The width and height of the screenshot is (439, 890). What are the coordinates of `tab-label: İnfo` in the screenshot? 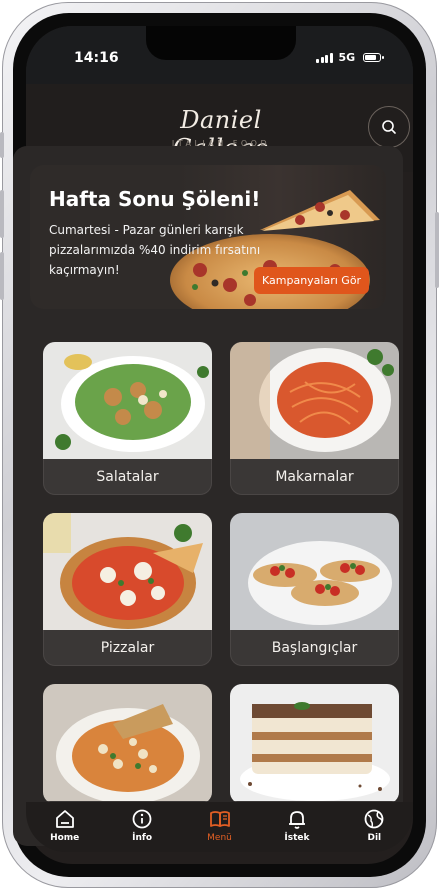 It's located at (142, 838).